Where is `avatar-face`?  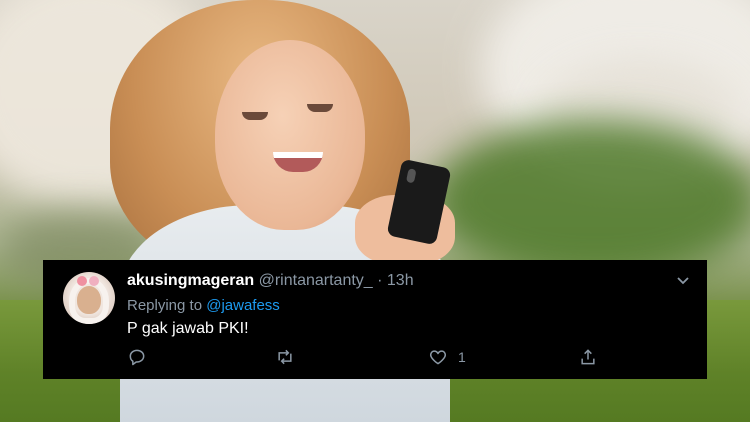
avatar-face is located at coordinates (89, 300).